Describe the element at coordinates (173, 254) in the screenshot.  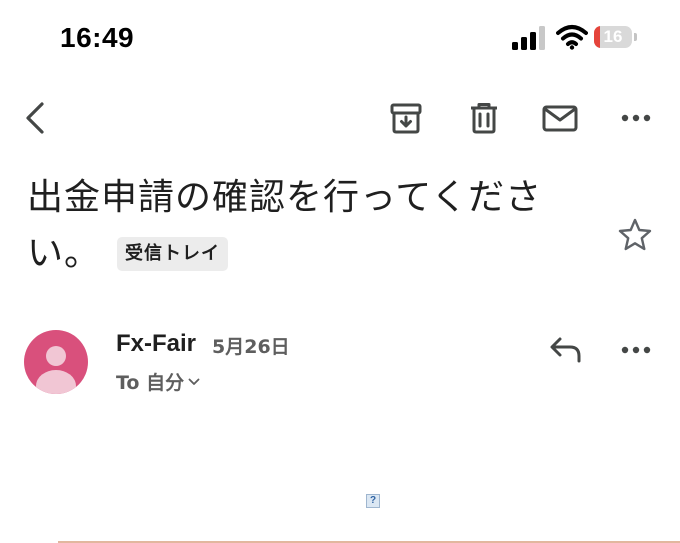
I see `inbox-label-chip: 受信トレイ` at that location.